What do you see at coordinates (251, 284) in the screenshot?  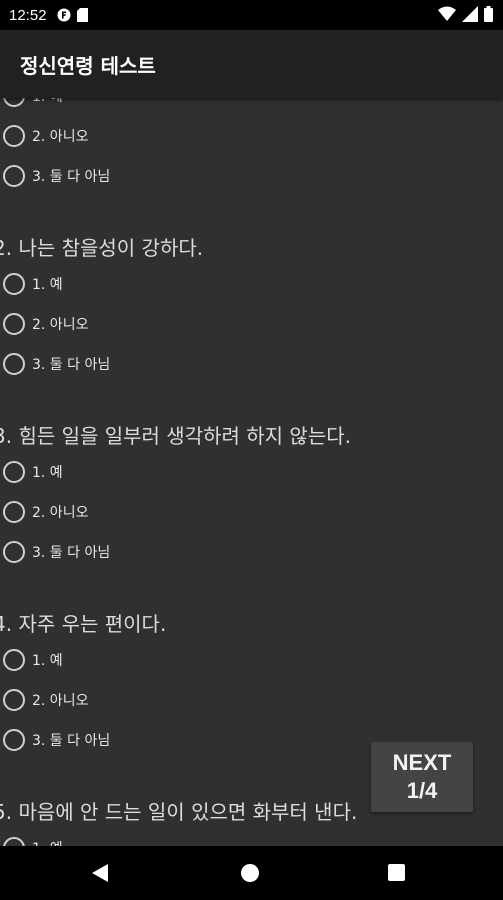 I see `option-q2-1: 1. 예` at bounding box center [251, 284].